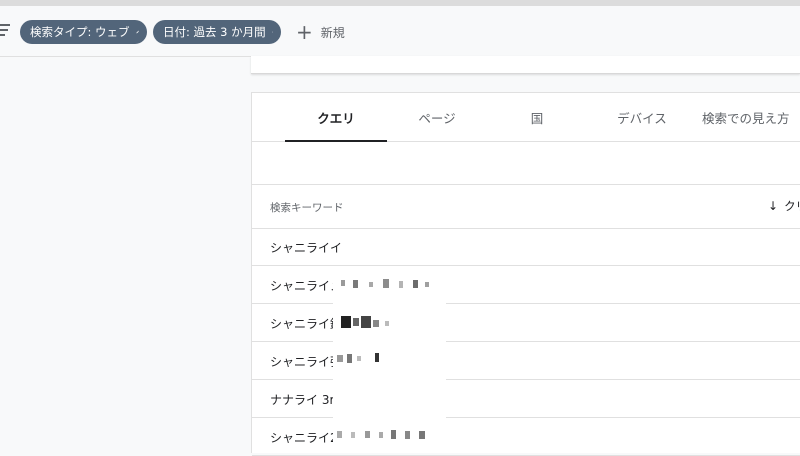  Describe the element at coordinates (304, 437) in the screenshot. I see `query-text: シャニライ2` at that location.